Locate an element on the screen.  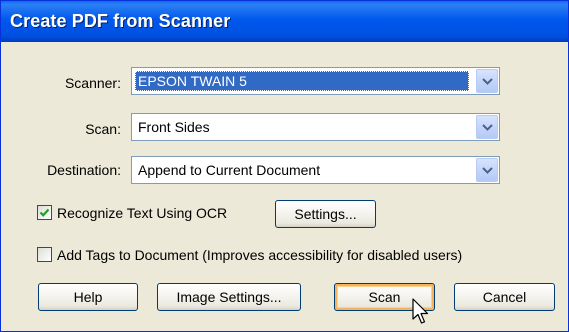
mouse-pointer-icon is located at coordinates (420, 311).